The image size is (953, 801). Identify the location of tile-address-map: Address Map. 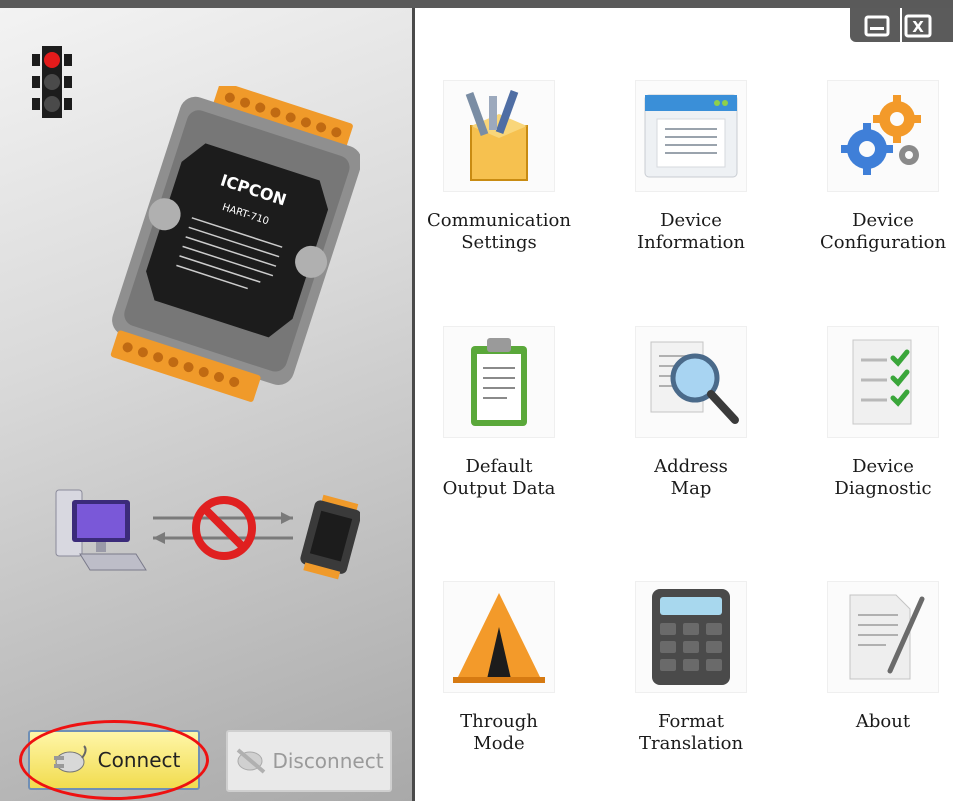
(691, 413).